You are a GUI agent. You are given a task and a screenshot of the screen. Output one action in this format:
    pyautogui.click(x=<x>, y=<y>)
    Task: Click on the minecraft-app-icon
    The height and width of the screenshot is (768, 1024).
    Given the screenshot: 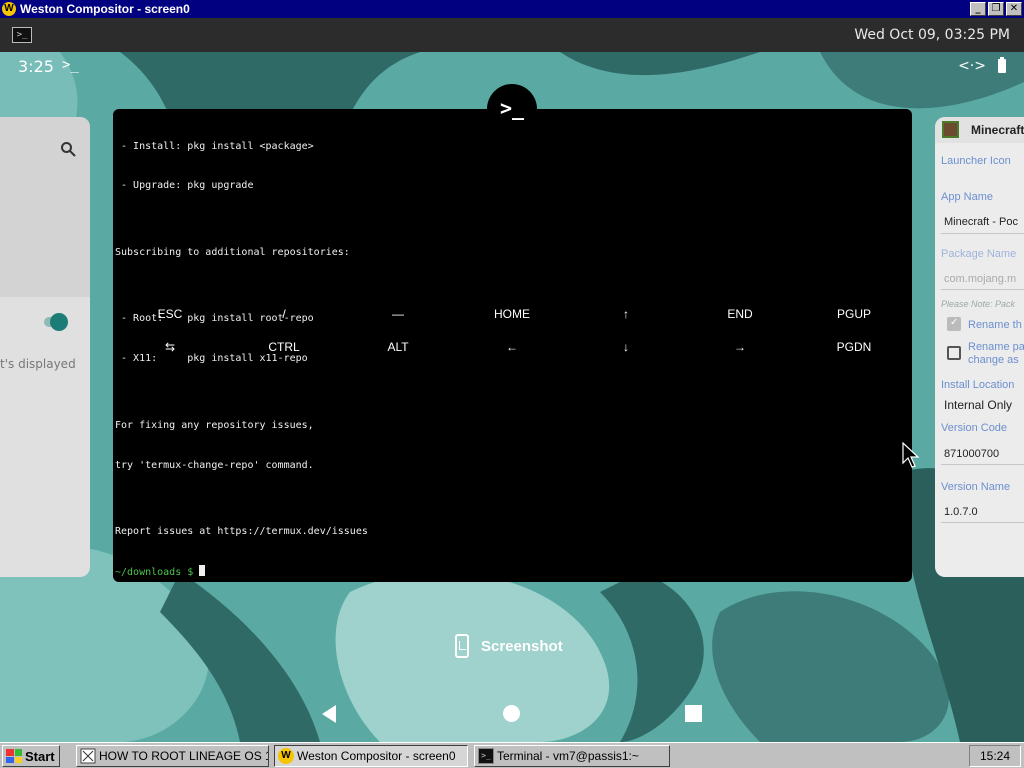 What is the action you would take?
    pyautogui.click(x=950, y=129)
    